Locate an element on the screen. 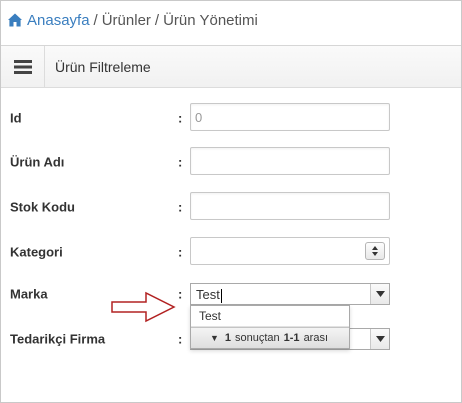 The width and height of the screenshot is (462, 403). dropdown-pager: ▼ 1 sonuçtan 1-1 arası is located at coordinates (270, 337).